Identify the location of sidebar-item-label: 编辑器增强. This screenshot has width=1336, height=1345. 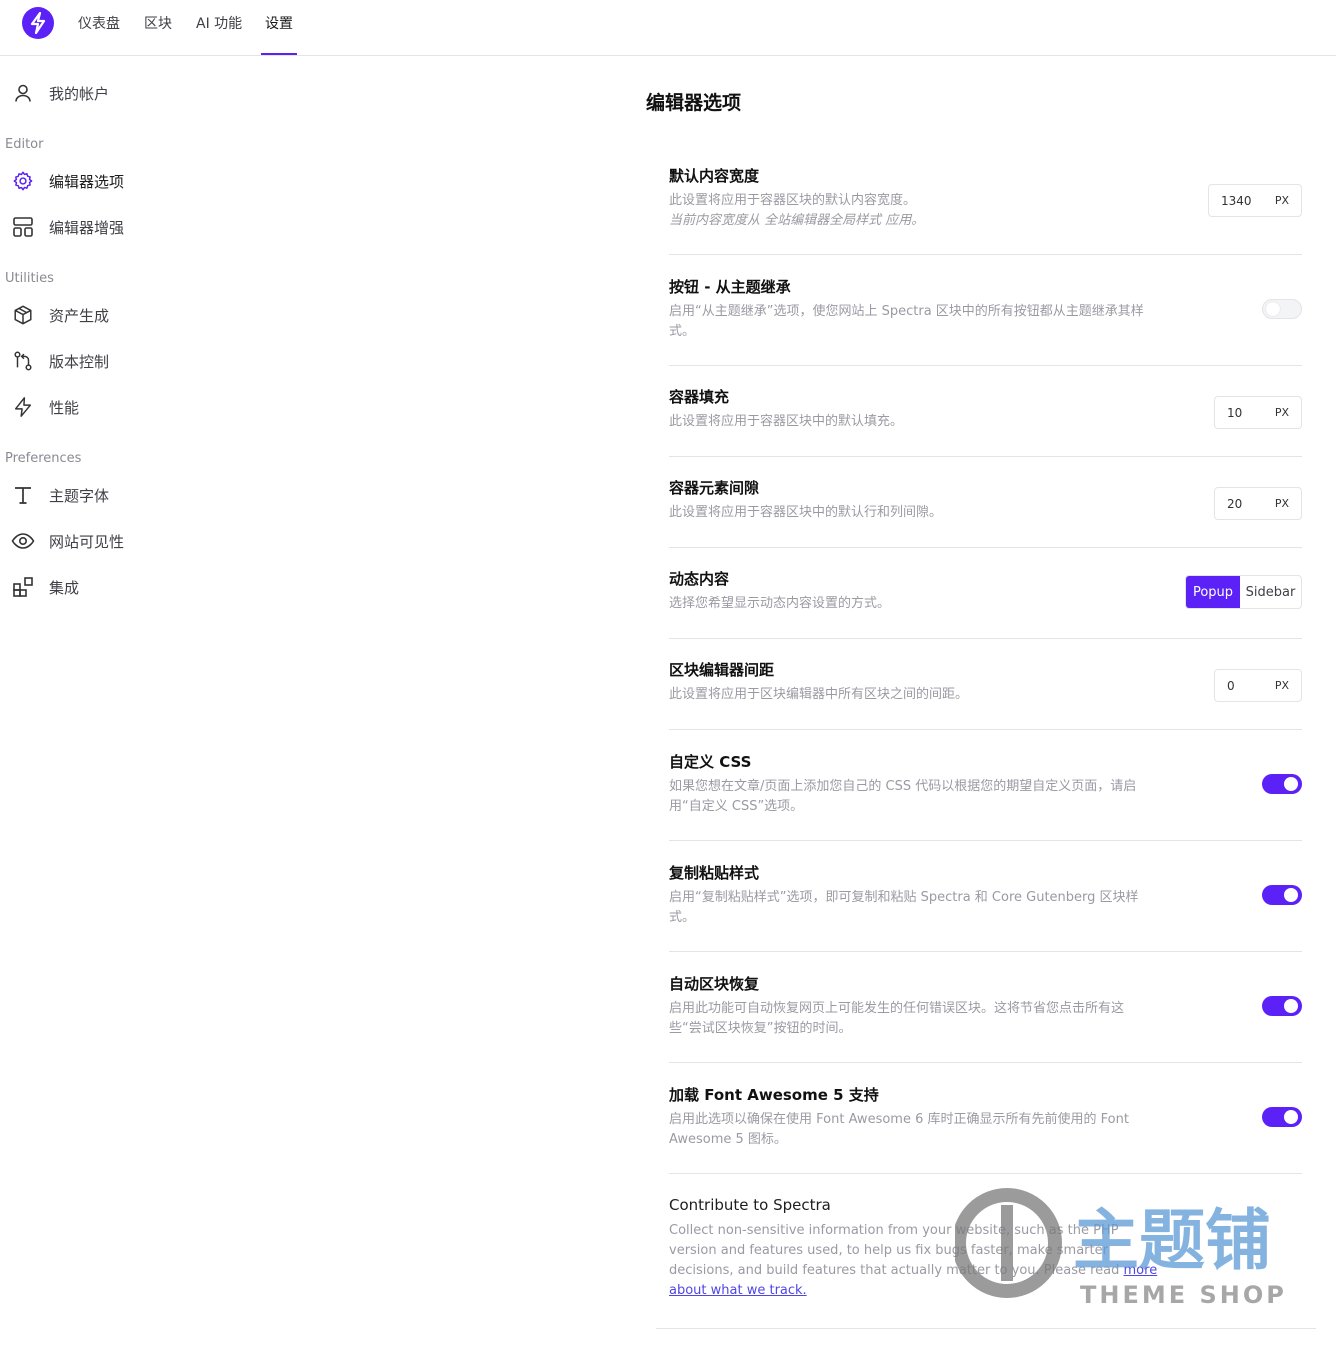
(87, 227).